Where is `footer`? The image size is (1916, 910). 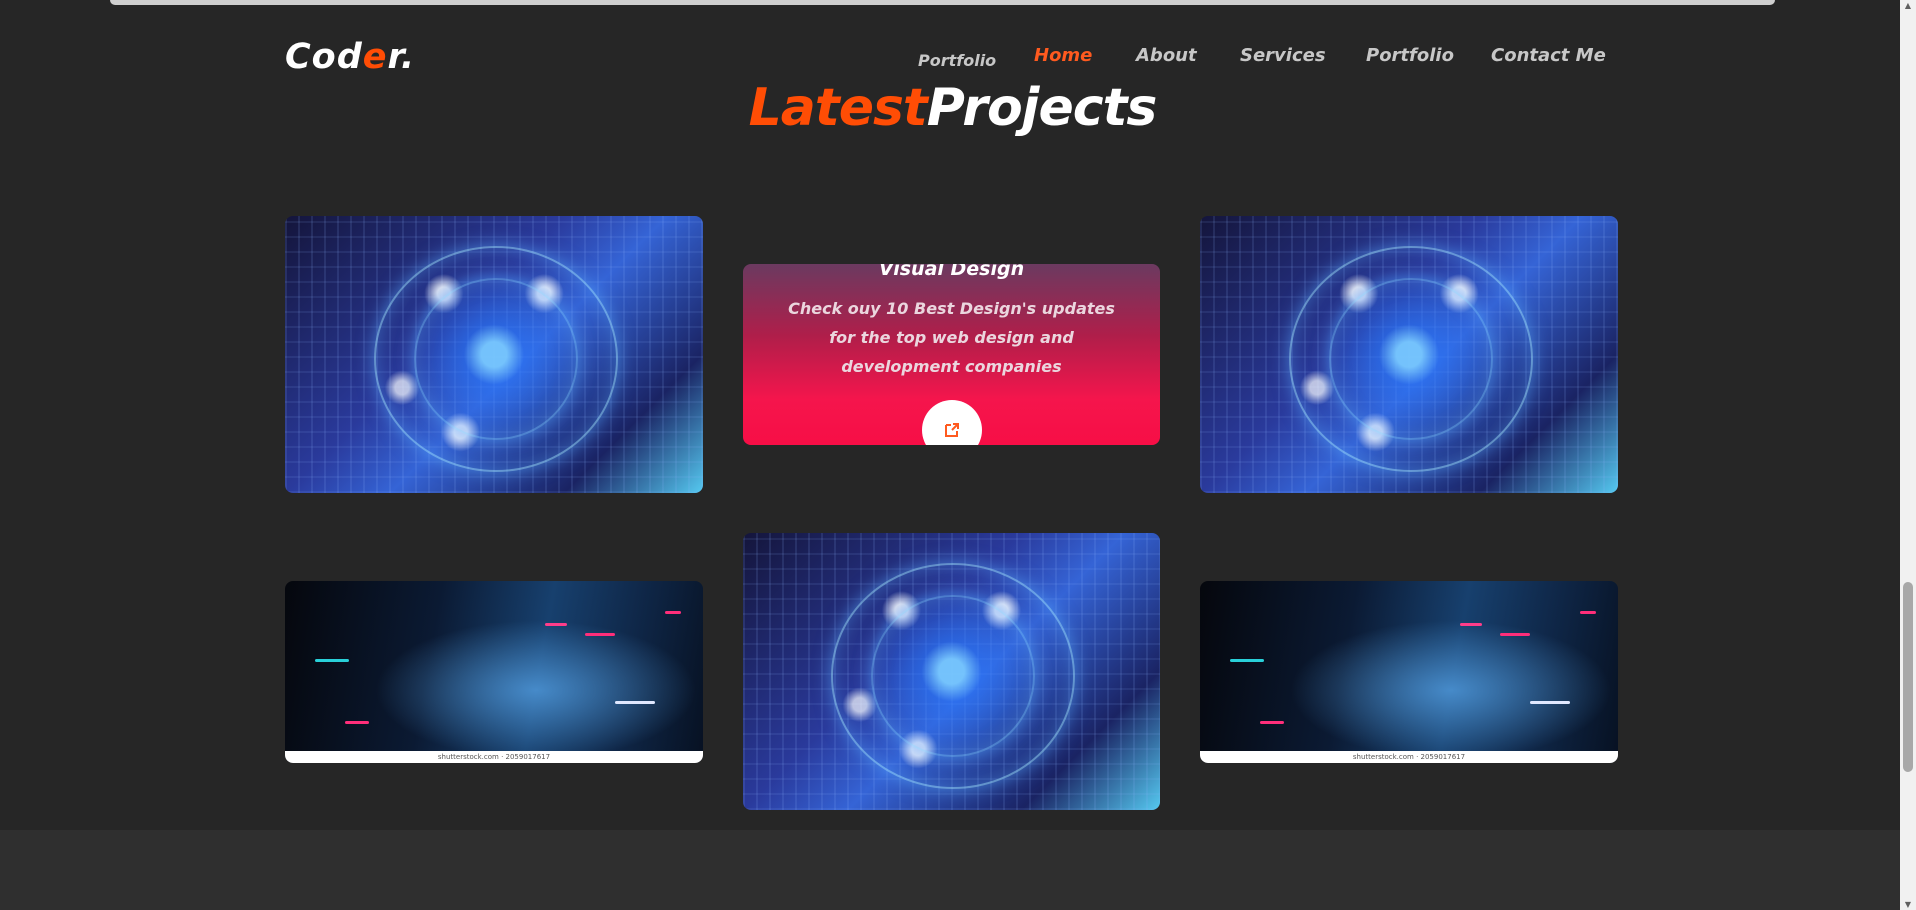
footer is located at coordinates (950, 870).